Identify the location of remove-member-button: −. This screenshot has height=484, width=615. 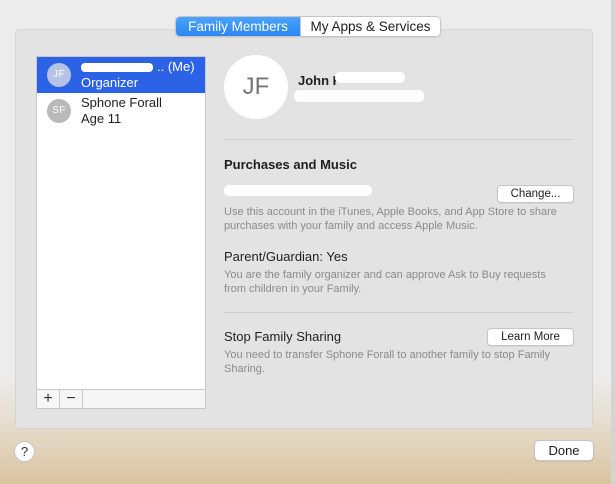
(71, 399).